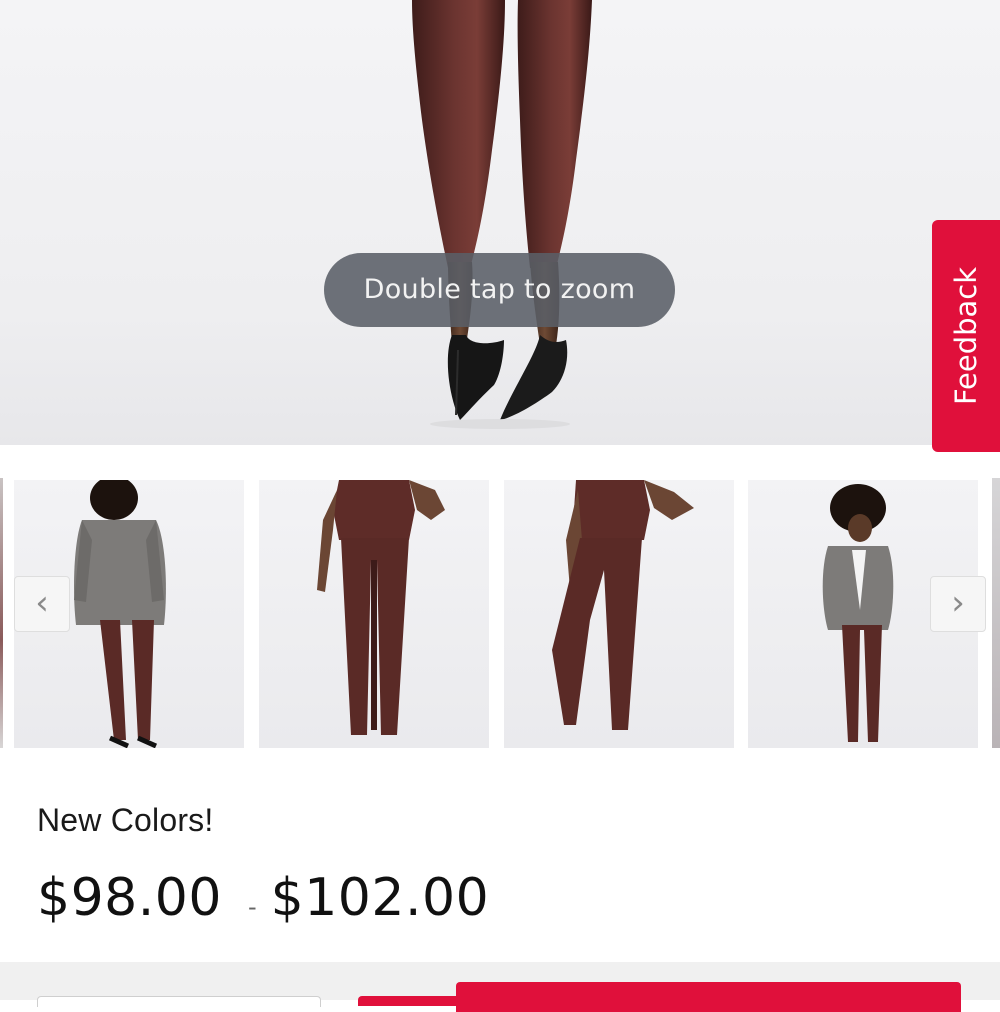 This screenshot has height=1012, width=1000. I want to click on add-to-bag-button, so click(708, 997).